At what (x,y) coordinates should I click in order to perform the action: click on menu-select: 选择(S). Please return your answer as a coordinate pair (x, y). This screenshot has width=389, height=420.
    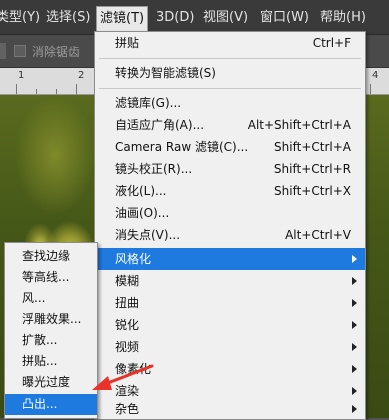
    Looking at the image, I should click on (68, 18).